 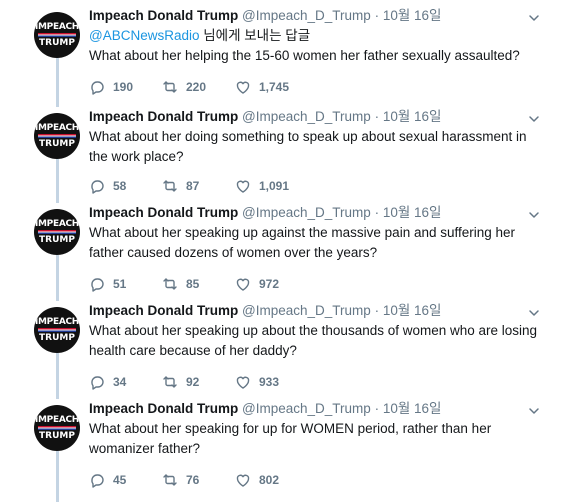 I want to click on reply-count: 51, so click(x=120, y=284).